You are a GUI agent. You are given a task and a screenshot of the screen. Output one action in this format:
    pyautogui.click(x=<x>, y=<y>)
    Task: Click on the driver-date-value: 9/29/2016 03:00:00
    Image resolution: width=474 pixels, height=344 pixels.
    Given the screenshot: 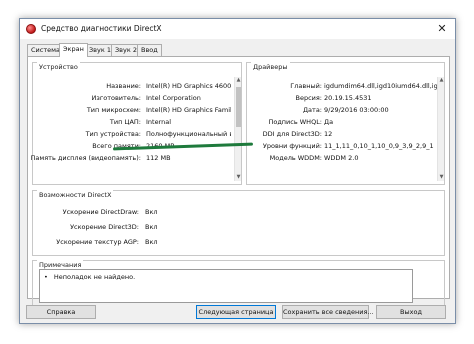 What is the action you would take?
    pyautogui.click(x=356, y=110)
    